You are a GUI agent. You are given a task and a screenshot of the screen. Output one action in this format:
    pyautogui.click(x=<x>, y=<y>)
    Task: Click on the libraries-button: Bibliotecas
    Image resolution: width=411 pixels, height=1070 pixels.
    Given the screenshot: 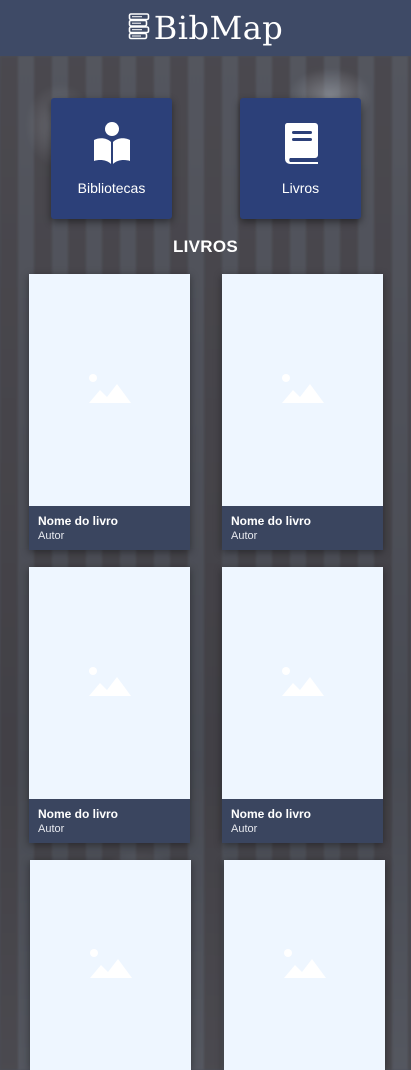 What is the action you would take?
    pyautogui.click(x=111, y=158)
    